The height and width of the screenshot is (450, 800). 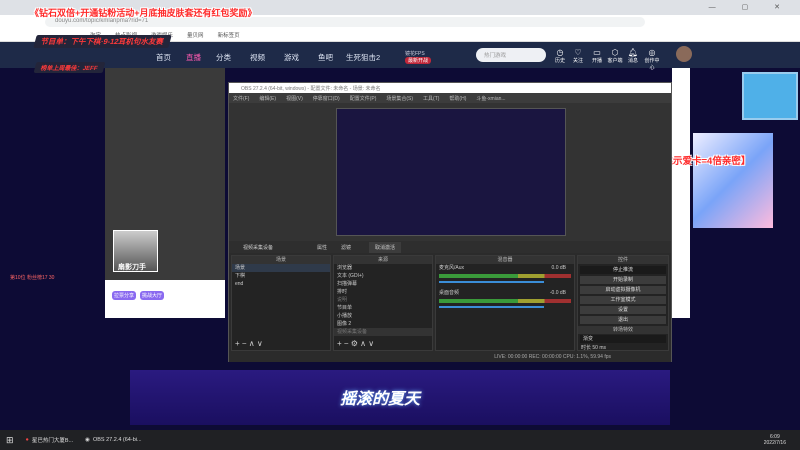 I want to click on source-item: 节目单, so click(x=383, y=308).